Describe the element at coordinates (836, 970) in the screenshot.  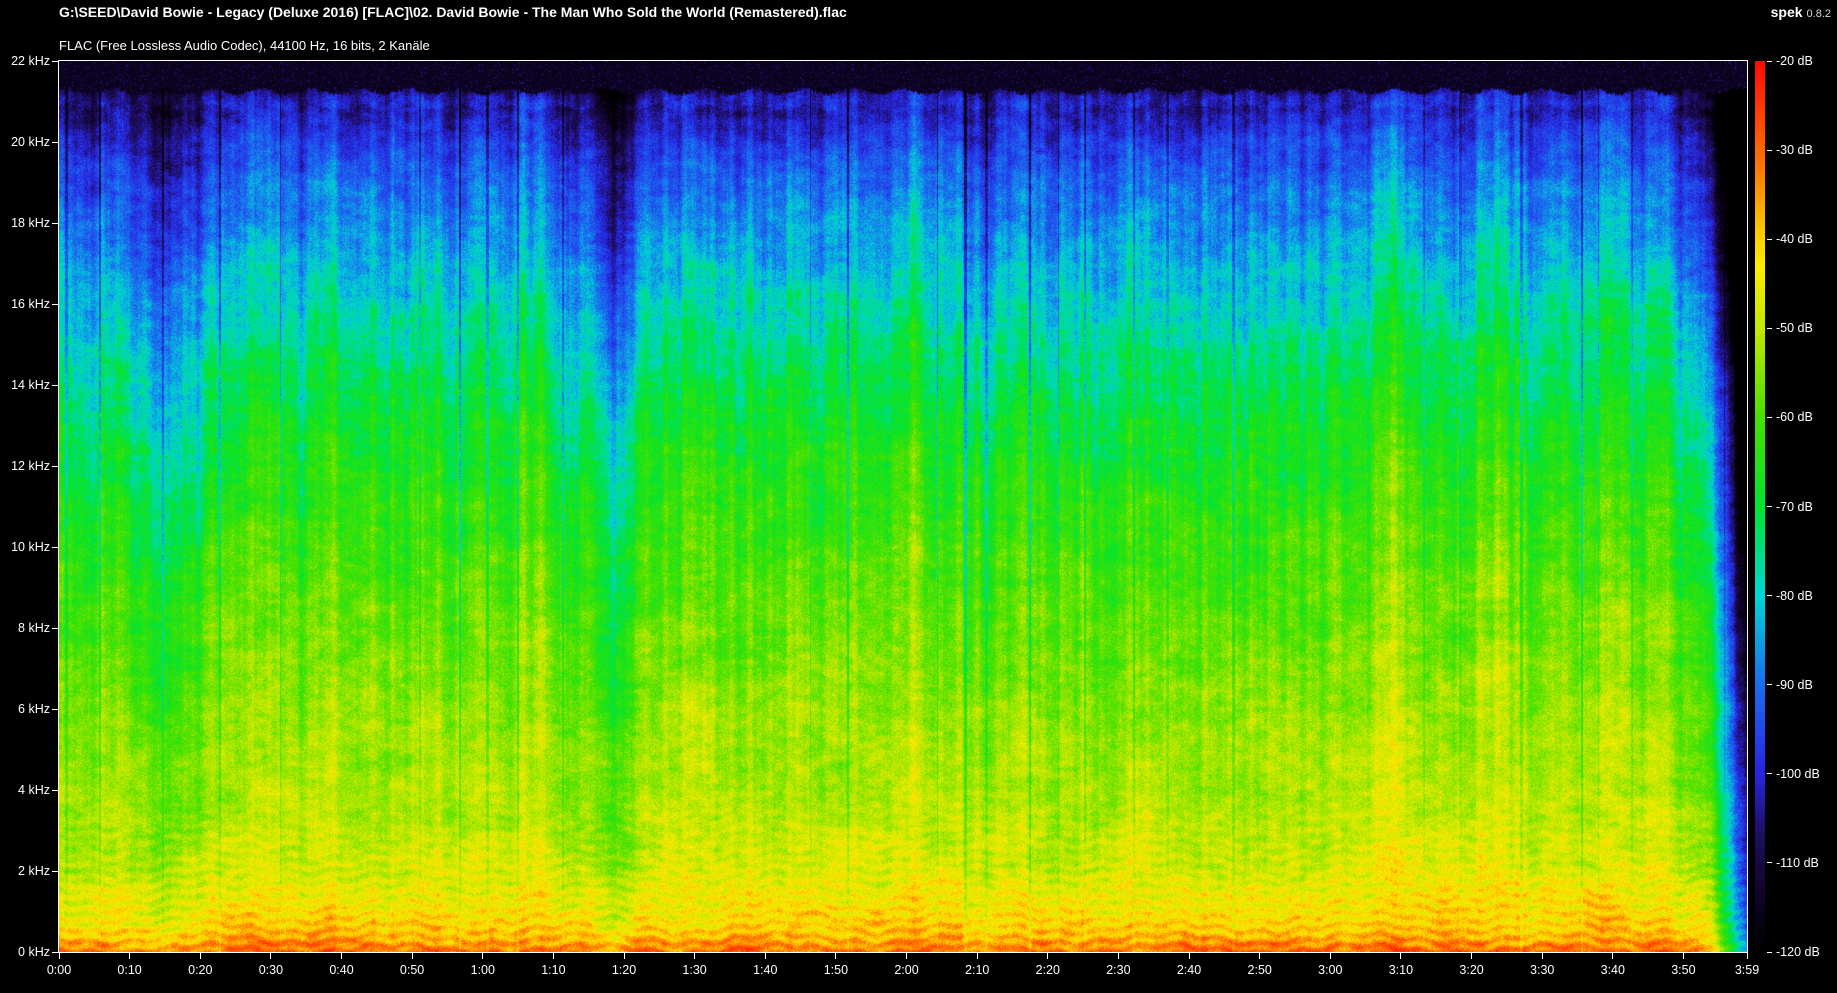
I see `time-tick-label: 1:50` at that location.